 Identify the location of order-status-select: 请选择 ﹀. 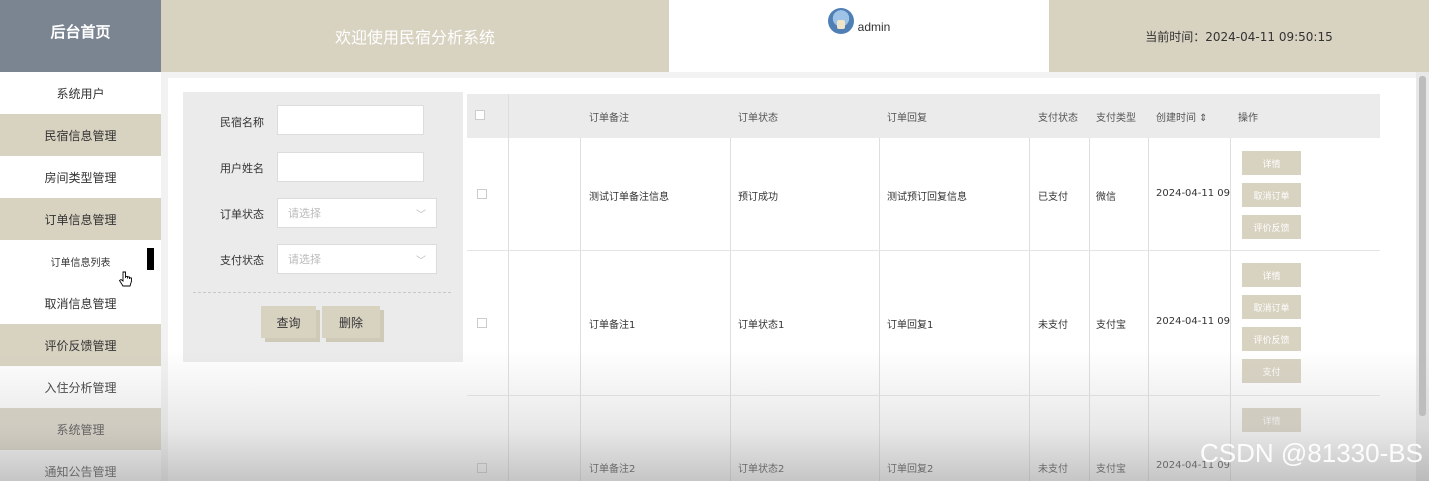
(357, 213).